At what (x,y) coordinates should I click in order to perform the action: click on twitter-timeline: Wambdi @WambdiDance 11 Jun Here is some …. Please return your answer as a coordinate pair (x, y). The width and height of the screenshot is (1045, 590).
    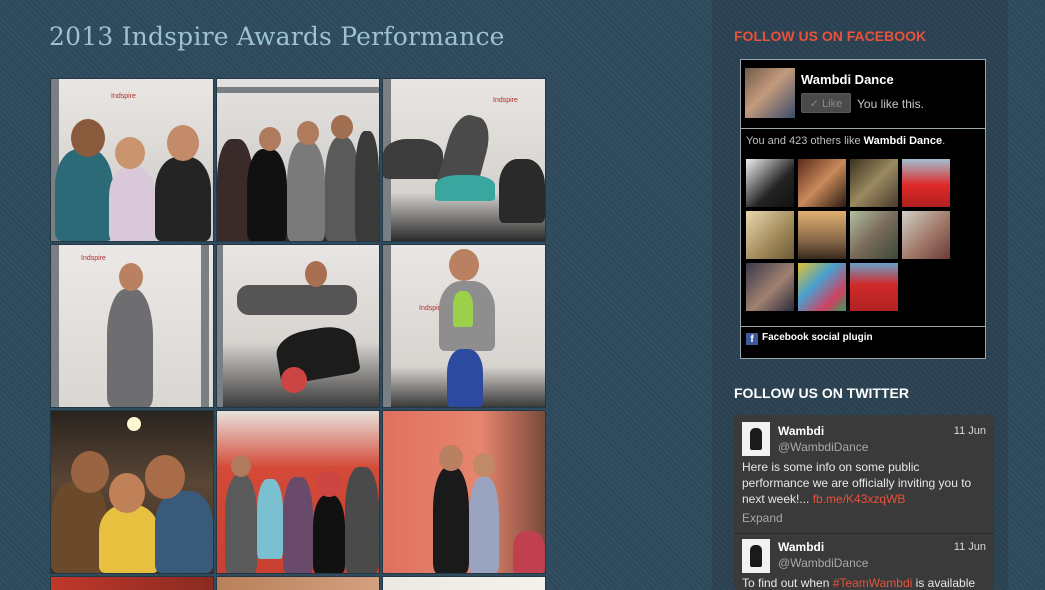
    Looking at the image, I should click on (864, 502).